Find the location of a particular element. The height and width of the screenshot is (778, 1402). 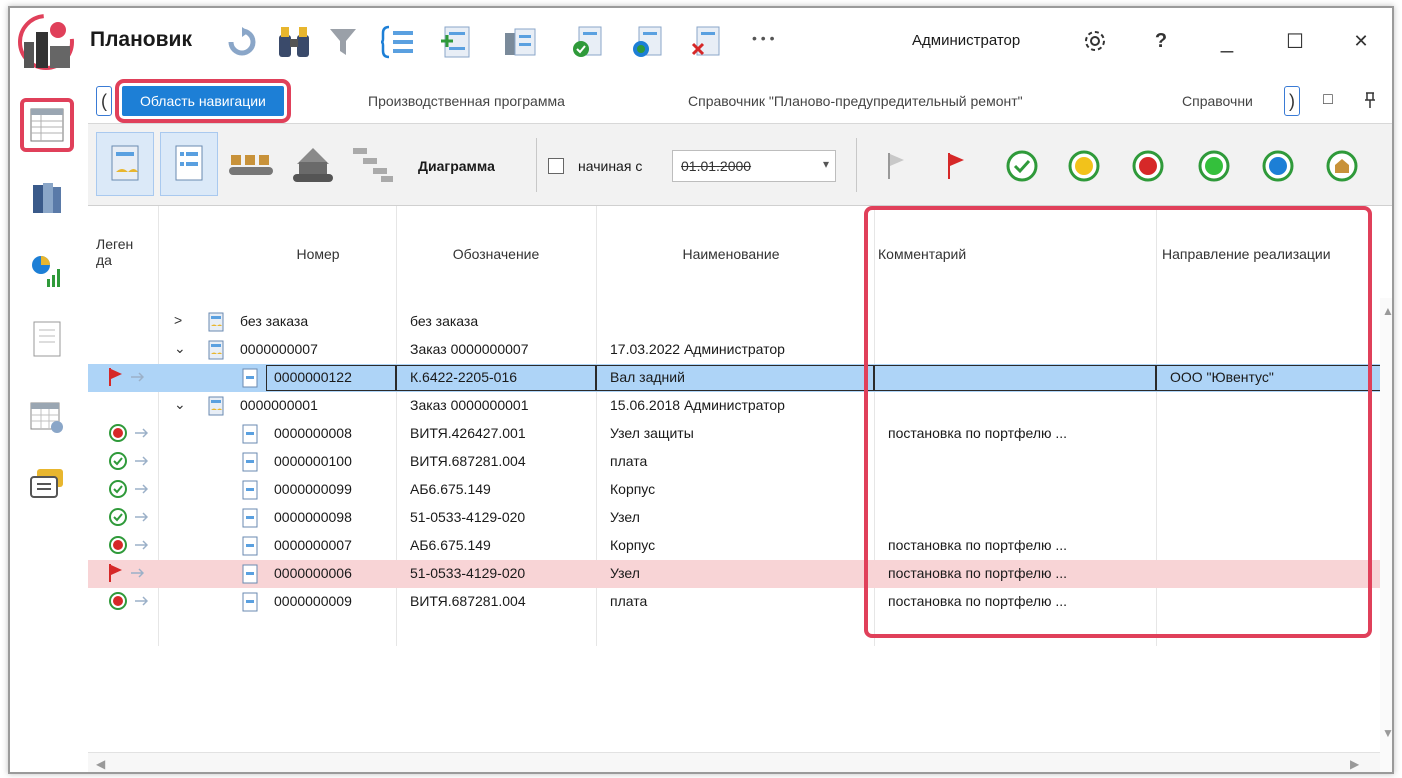

start-date-checkbox is located at coordinates (556, 166).